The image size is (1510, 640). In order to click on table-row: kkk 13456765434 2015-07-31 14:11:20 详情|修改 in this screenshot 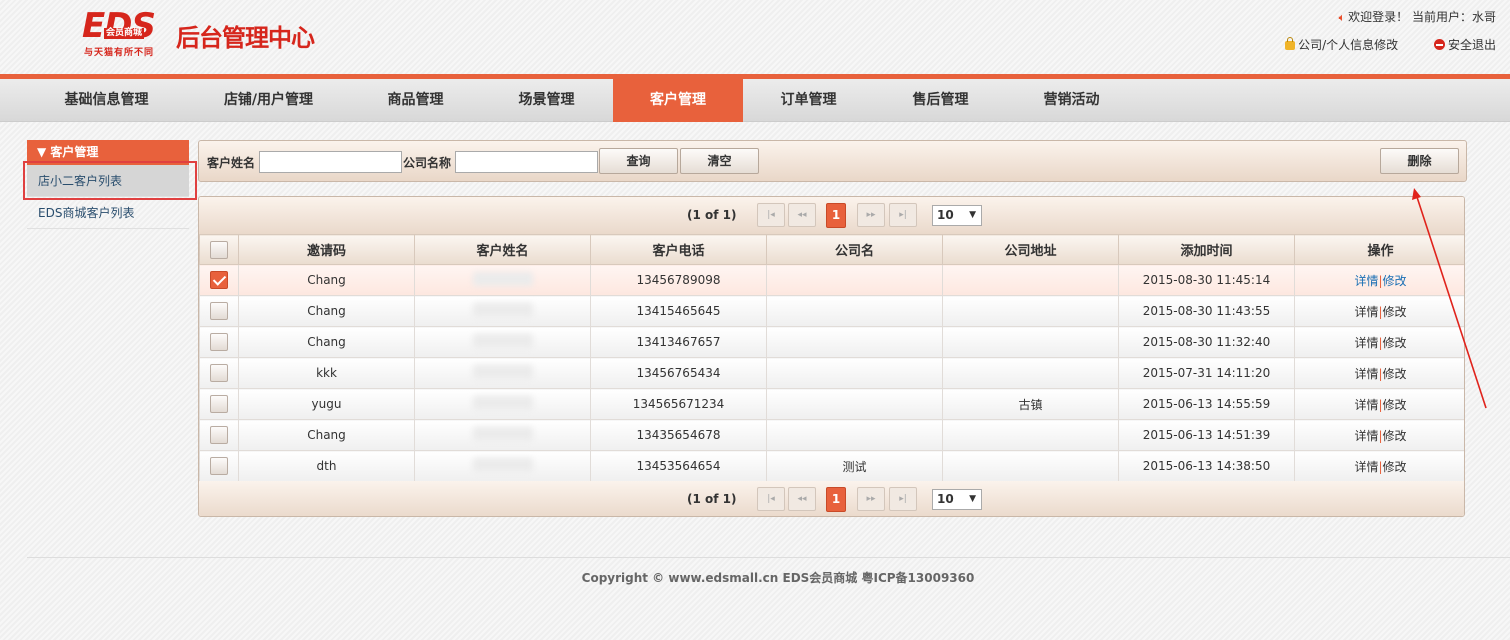, I will do `click(831, 373)`.